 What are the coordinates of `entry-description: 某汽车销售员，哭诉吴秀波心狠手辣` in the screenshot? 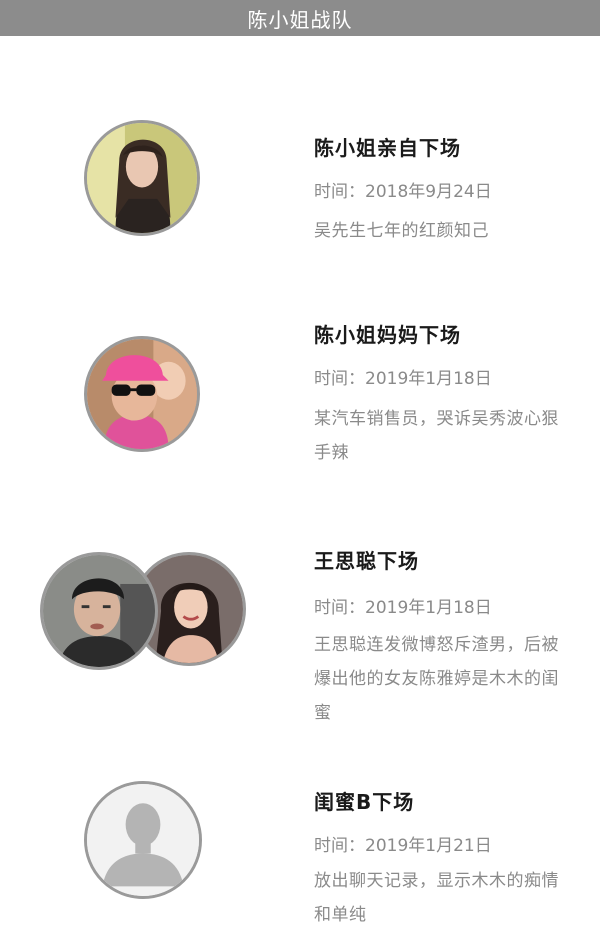 It's located at (436, 436).